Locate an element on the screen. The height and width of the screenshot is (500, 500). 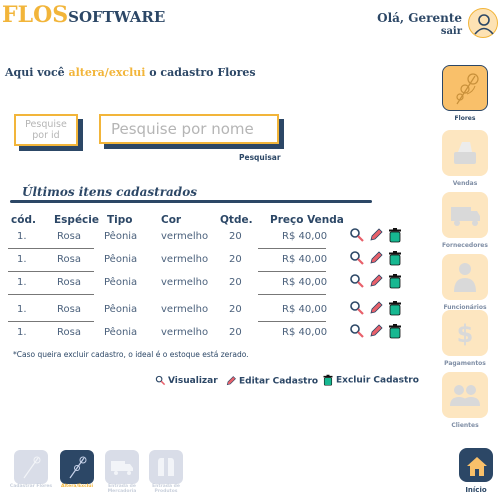
sidebar-item-flores: Flores is located at coordinates (465, 93).